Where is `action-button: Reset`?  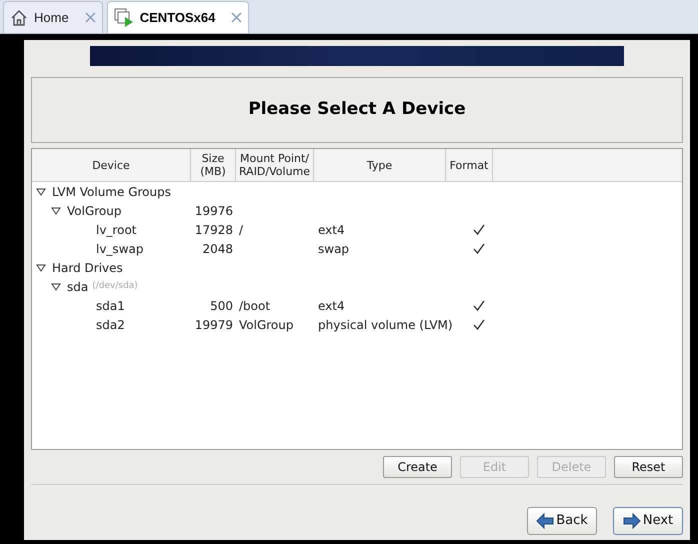 action-button: Reset is located at coordinates (648, 467).